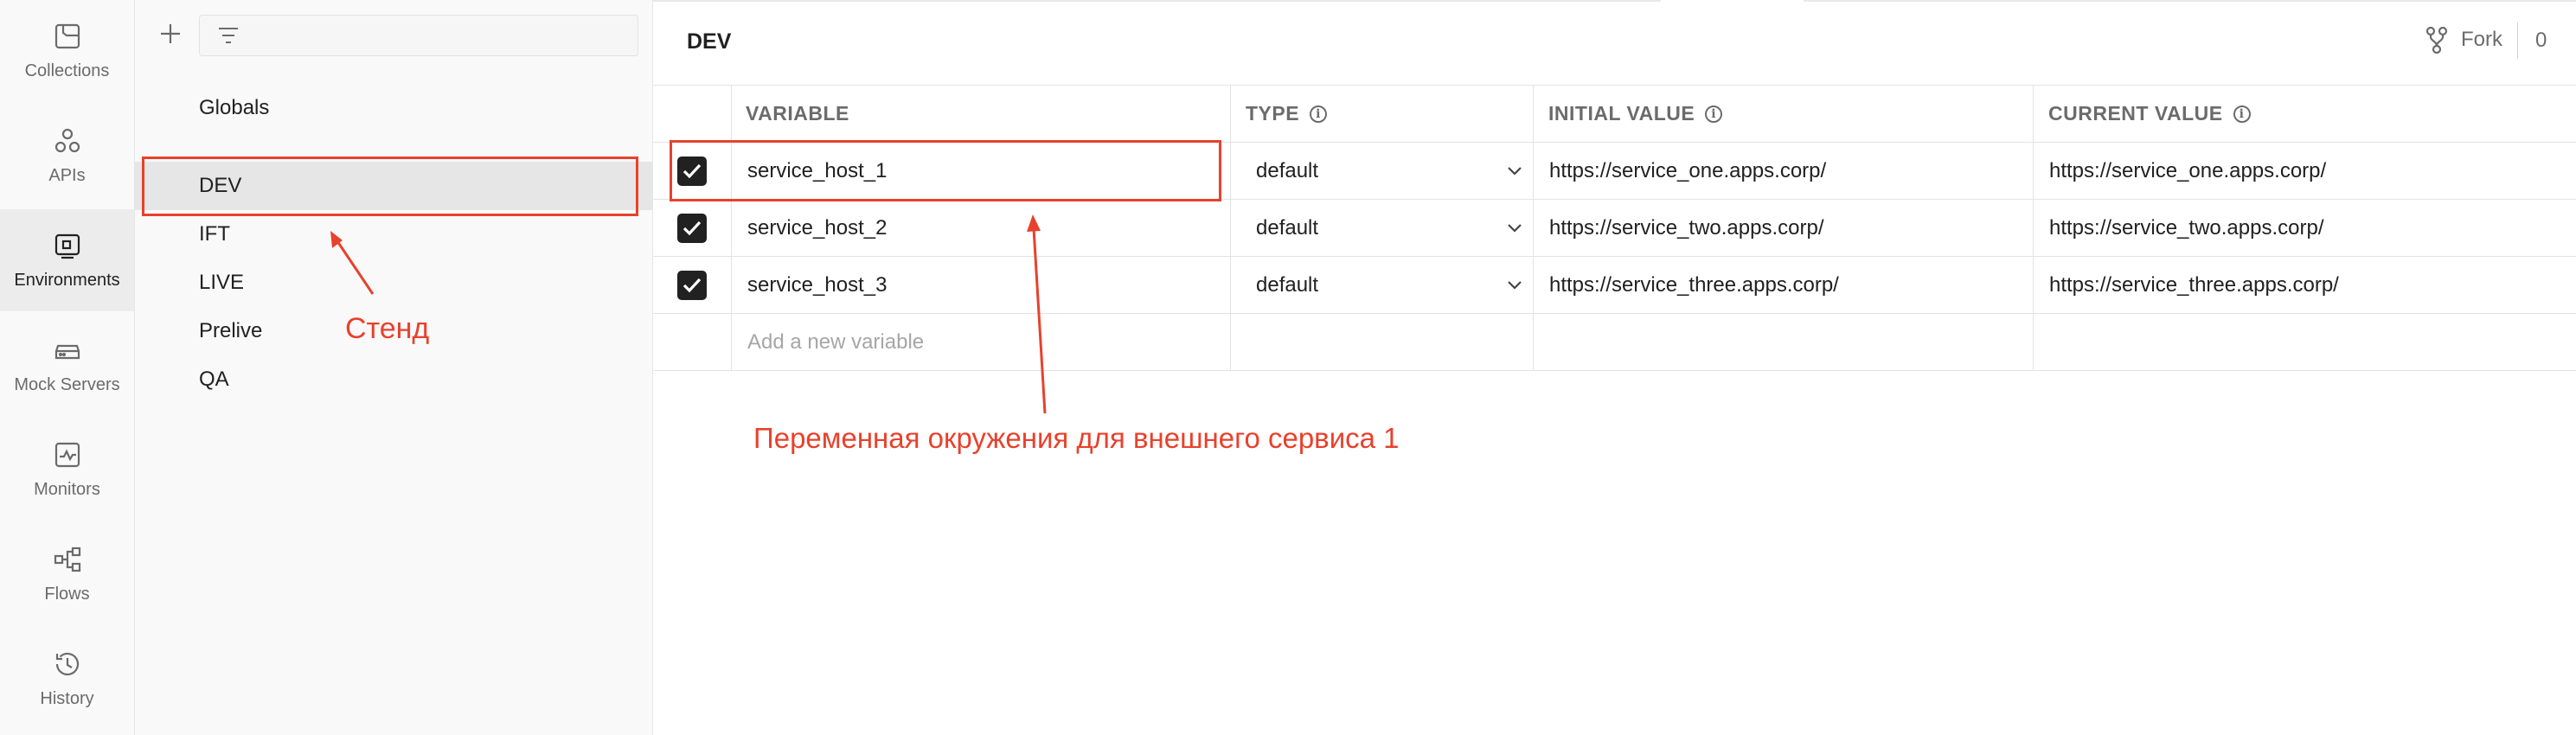 This screenshot has height=735, width=2576. I want to click on sidebar-item-apis: APIs, so click(67, 156).